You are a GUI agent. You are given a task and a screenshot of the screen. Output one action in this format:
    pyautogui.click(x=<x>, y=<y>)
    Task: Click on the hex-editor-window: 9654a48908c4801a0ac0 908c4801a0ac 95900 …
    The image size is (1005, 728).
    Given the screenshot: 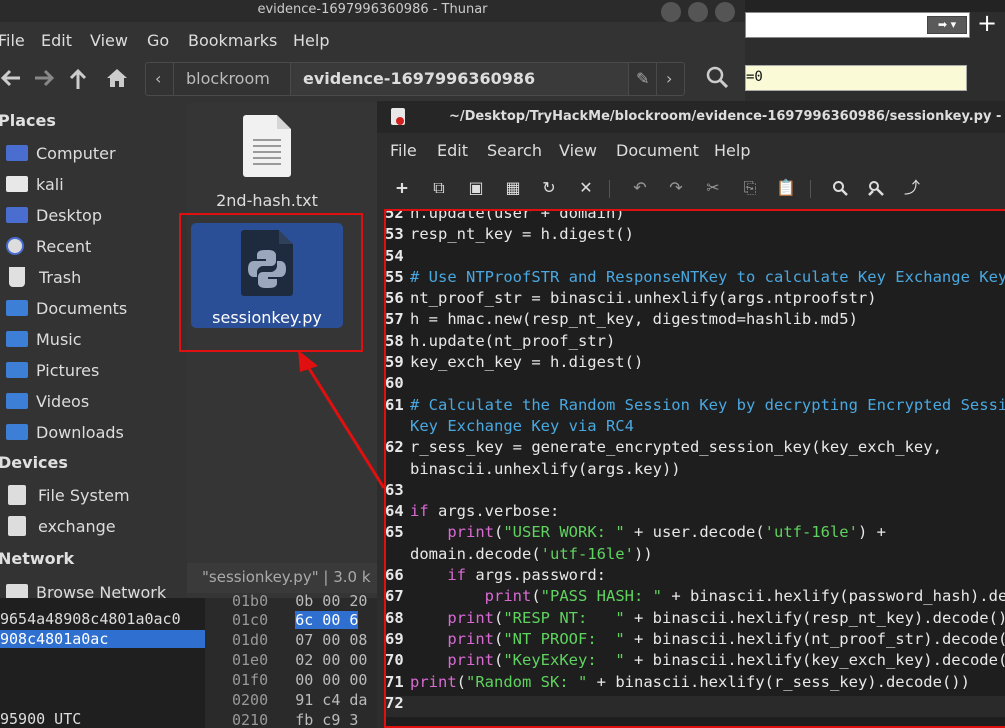 What is the action you would take?
    pyautogui.click(x=190, y=660)
    